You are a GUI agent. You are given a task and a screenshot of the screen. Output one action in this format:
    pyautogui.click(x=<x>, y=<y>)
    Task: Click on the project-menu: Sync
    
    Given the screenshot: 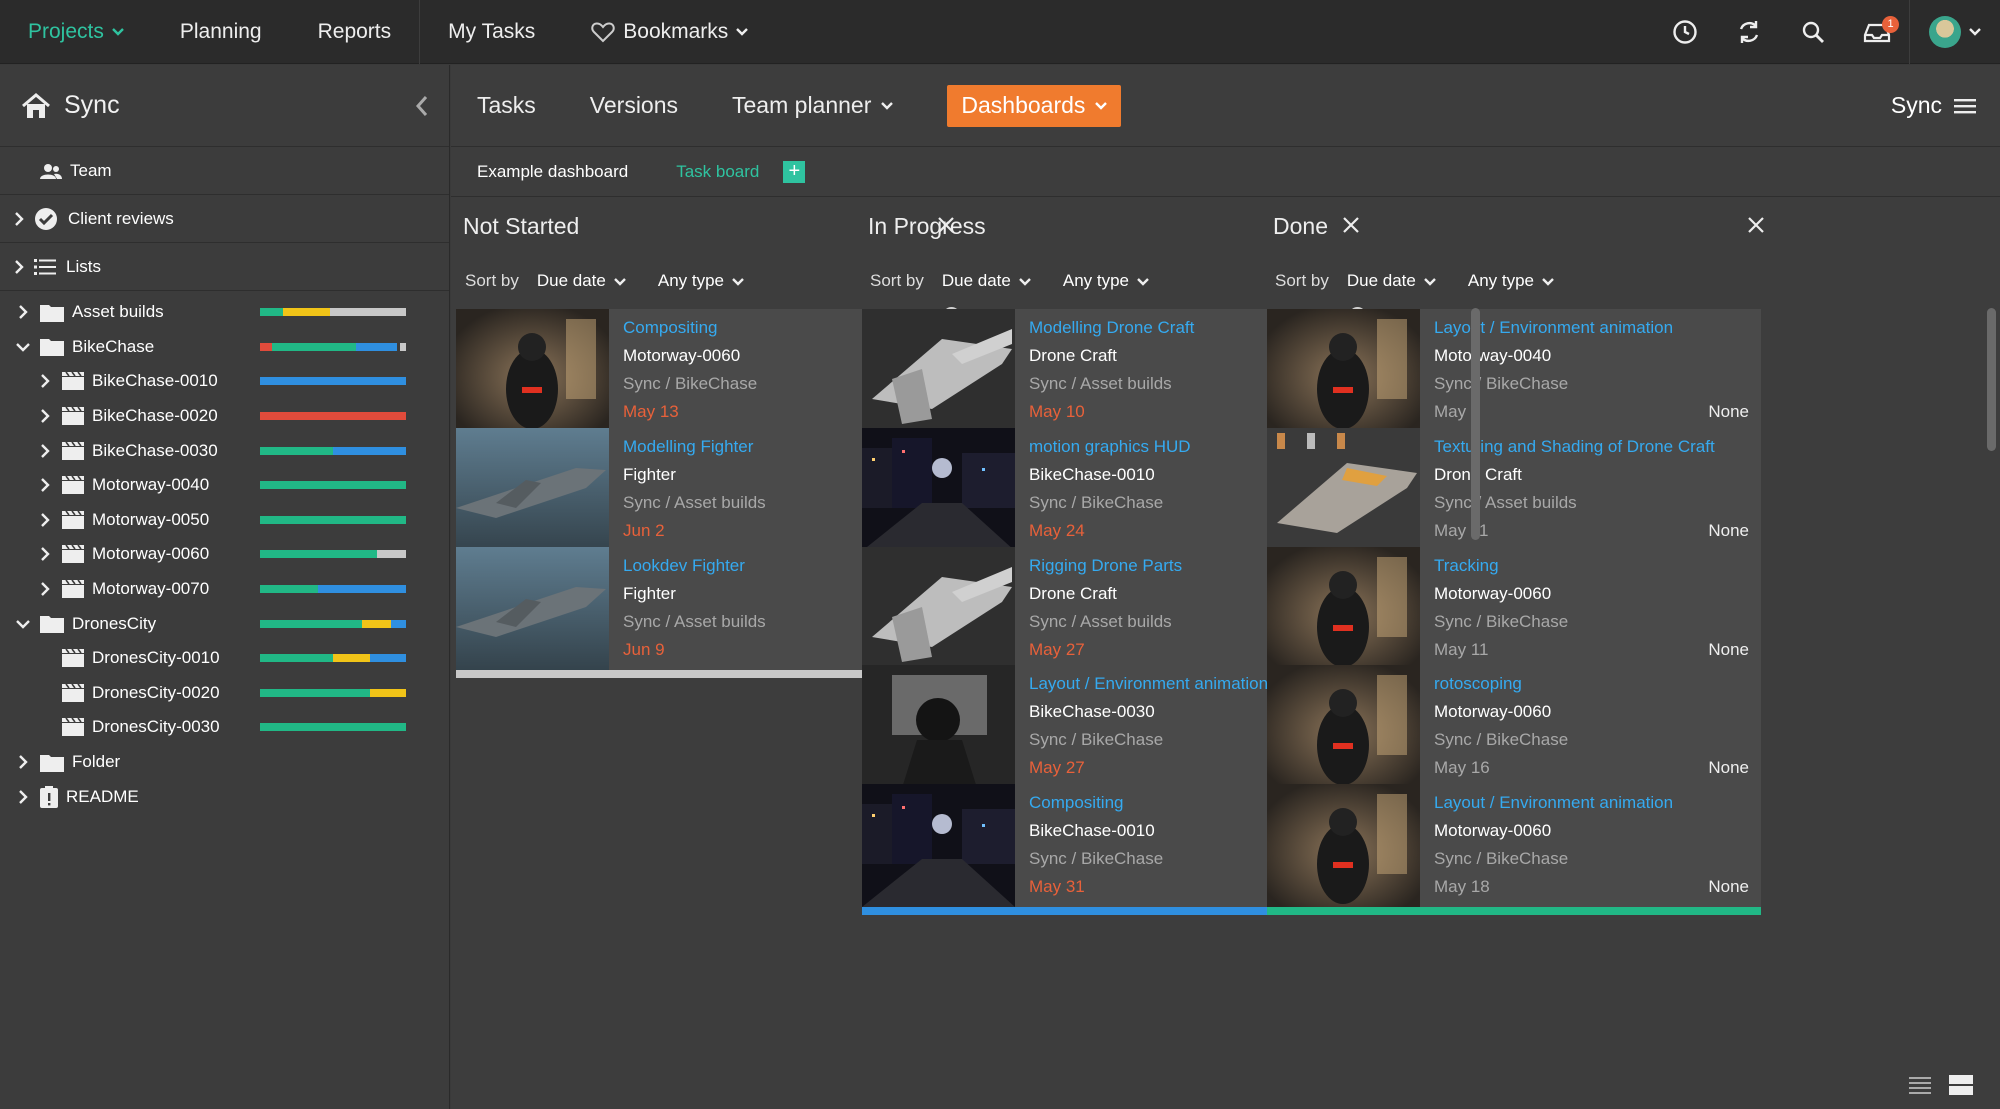 What is the action you would take?
    pyautogui.click(x=1933, y=105)
    